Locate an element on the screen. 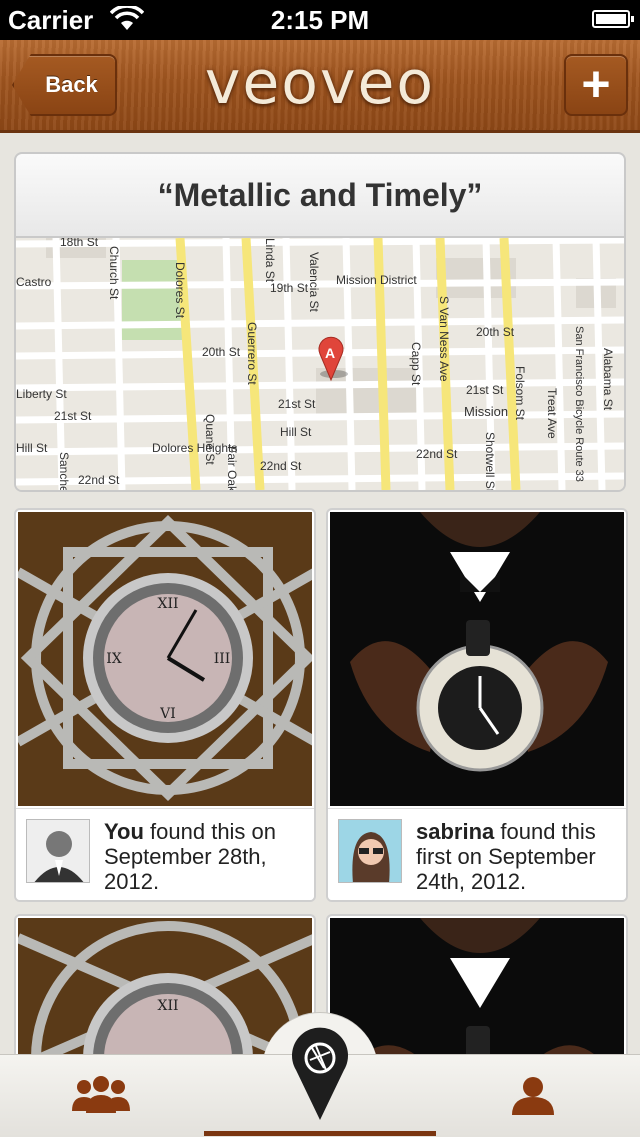  map-label: Guerrero St is located at coordinates (252, 353).